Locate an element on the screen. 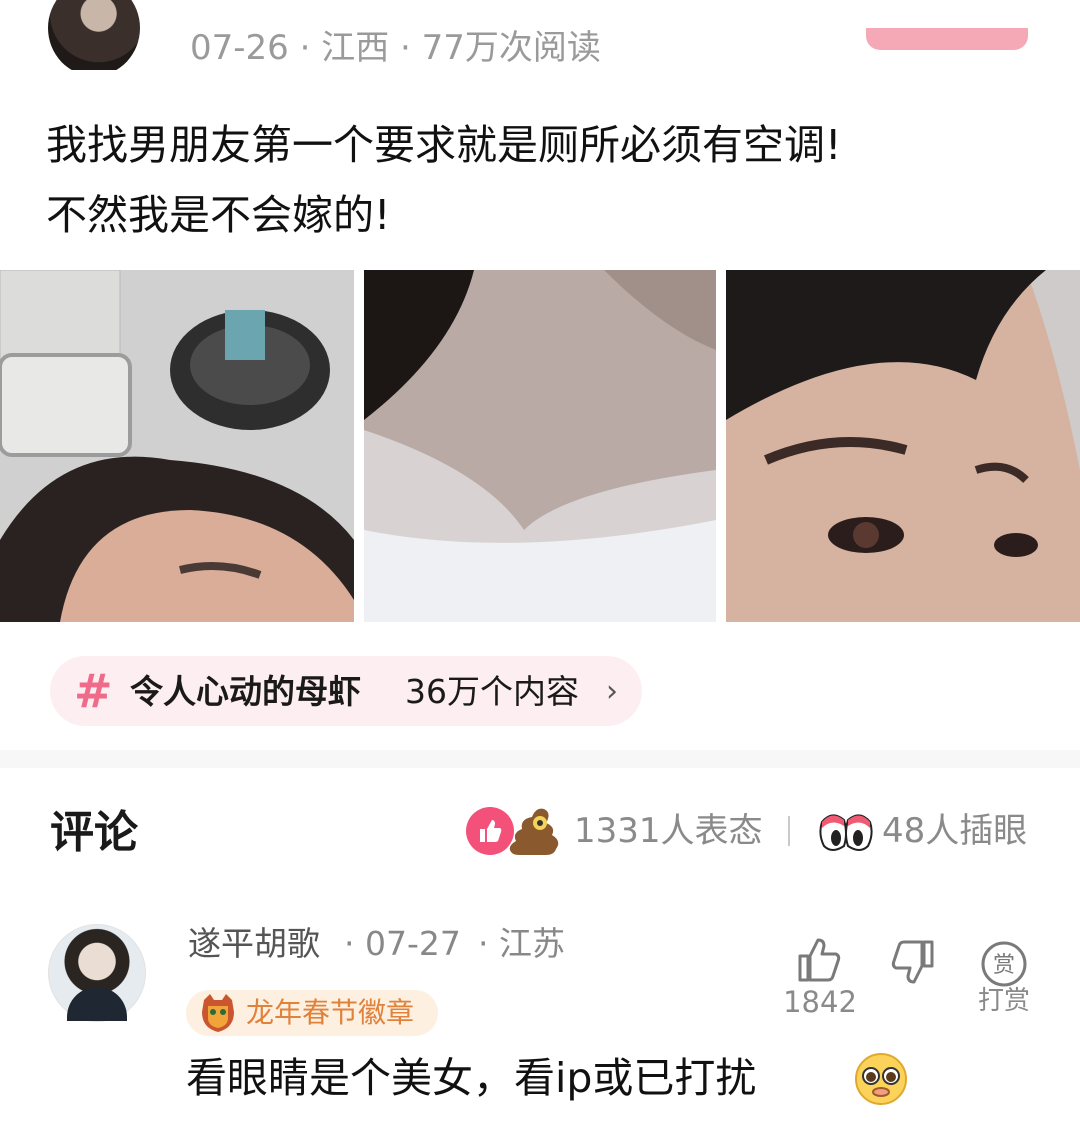 Image resolution: width=1080 pixels, height=1144 pixels. comment-text: 看眼睛是个美女，看ip或已打扰 is located at coordinates (471, 1078).